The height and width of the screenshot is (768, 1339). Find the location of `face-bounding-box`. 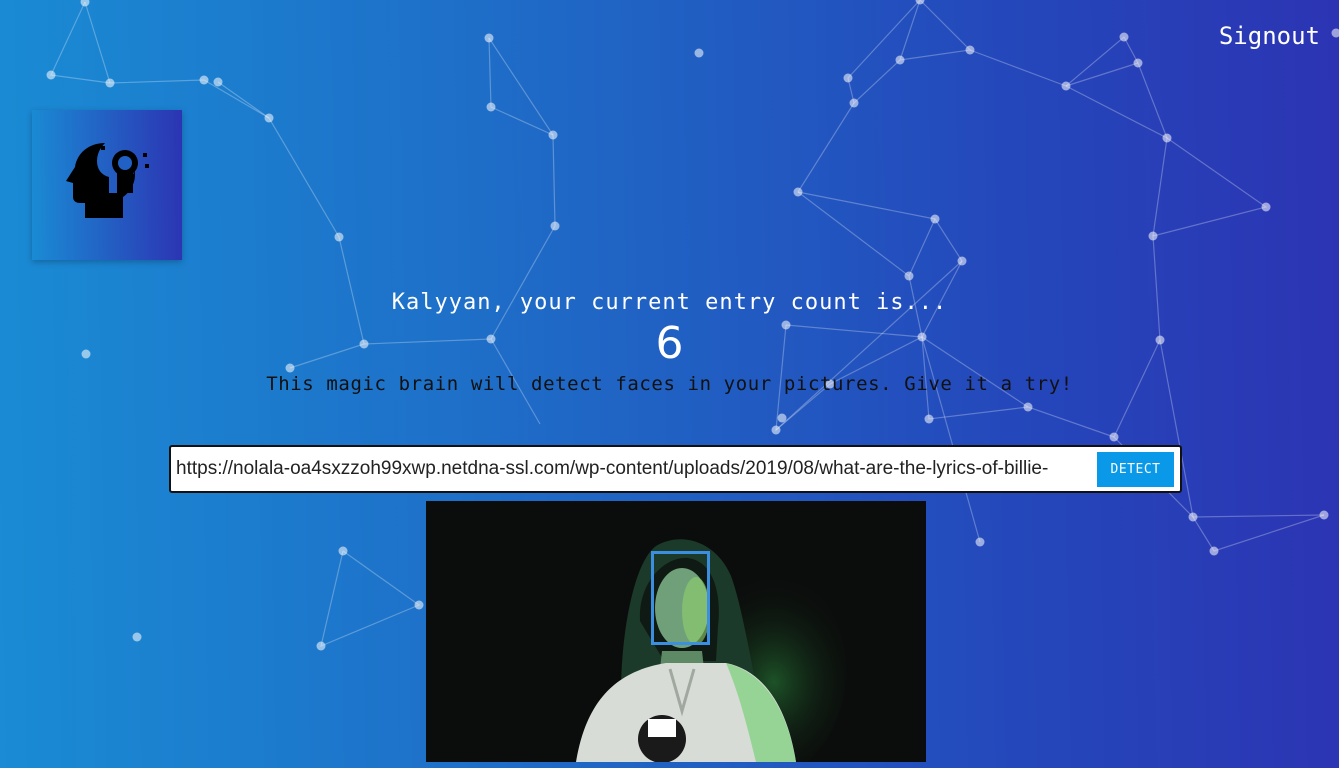

face-bounding-box is located at coordinates (680, 598).